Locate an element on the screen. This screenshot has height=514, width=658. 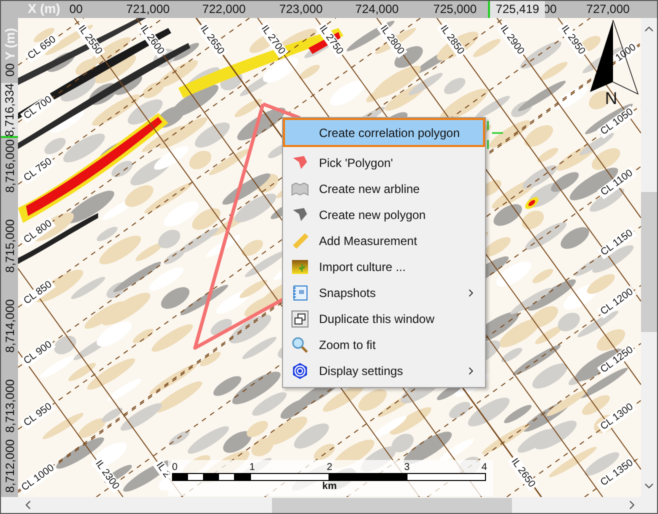
scale-tick-label: 2 is located at coordinates (329, 467).